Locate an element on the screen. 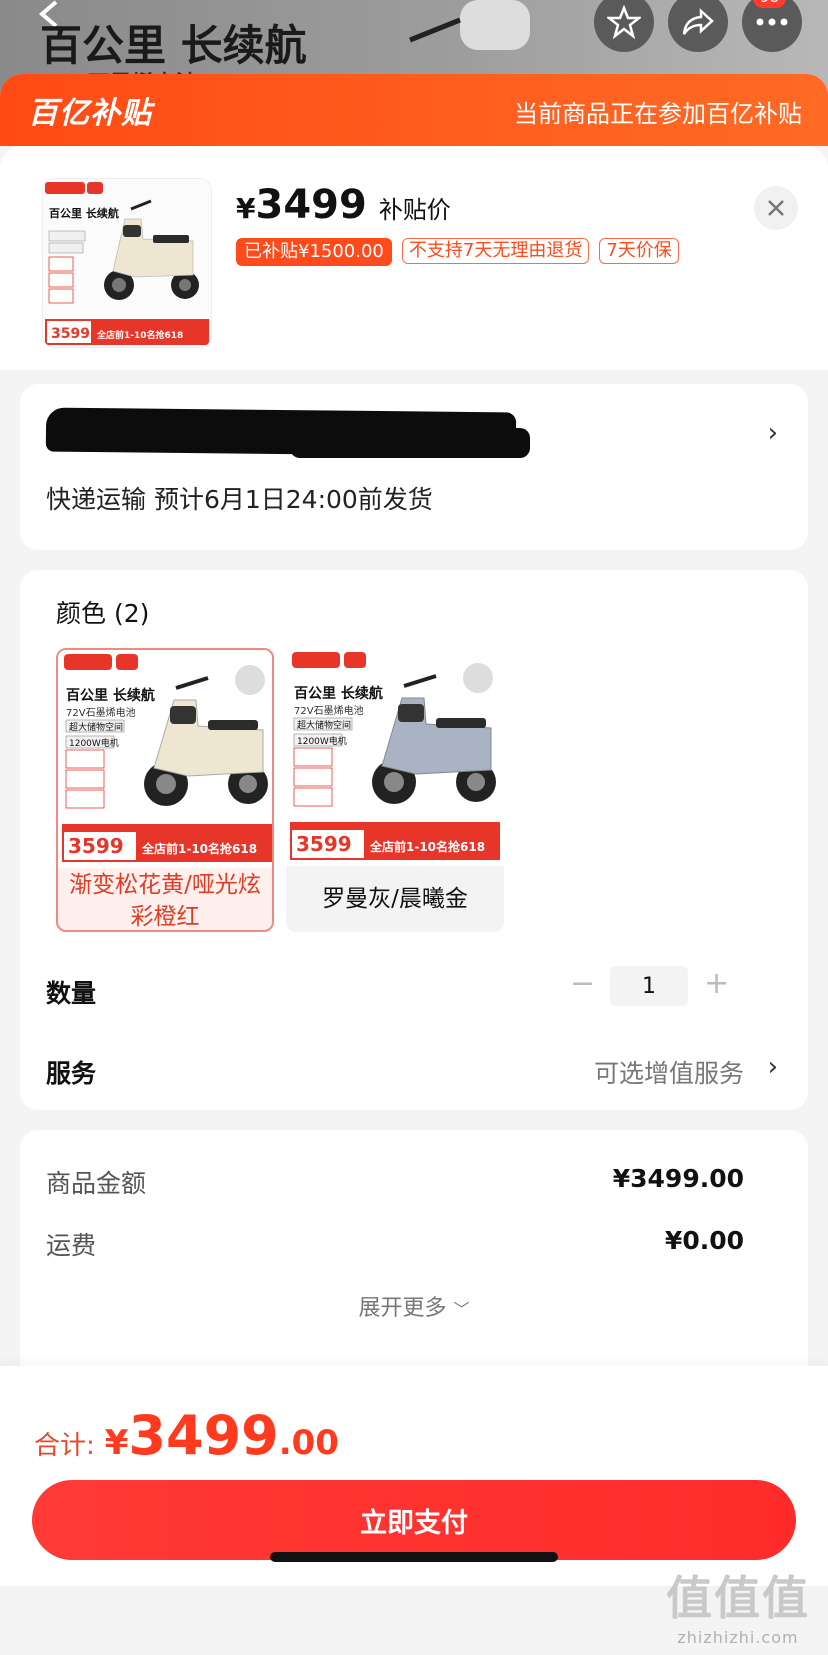 The image size is (828, 1655). price-protect-tag: 7天价保 is located at coordinates (639, 251).